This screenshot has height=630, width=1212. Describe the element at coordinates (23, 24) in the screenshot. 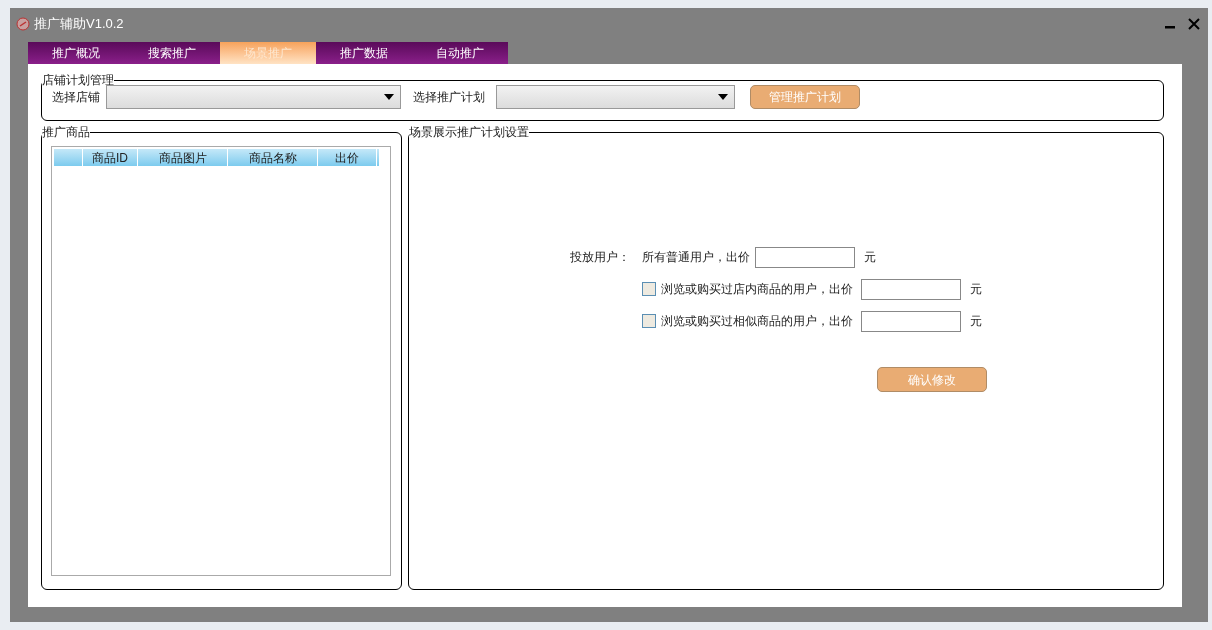

I see `app-logo-icon` at that location.